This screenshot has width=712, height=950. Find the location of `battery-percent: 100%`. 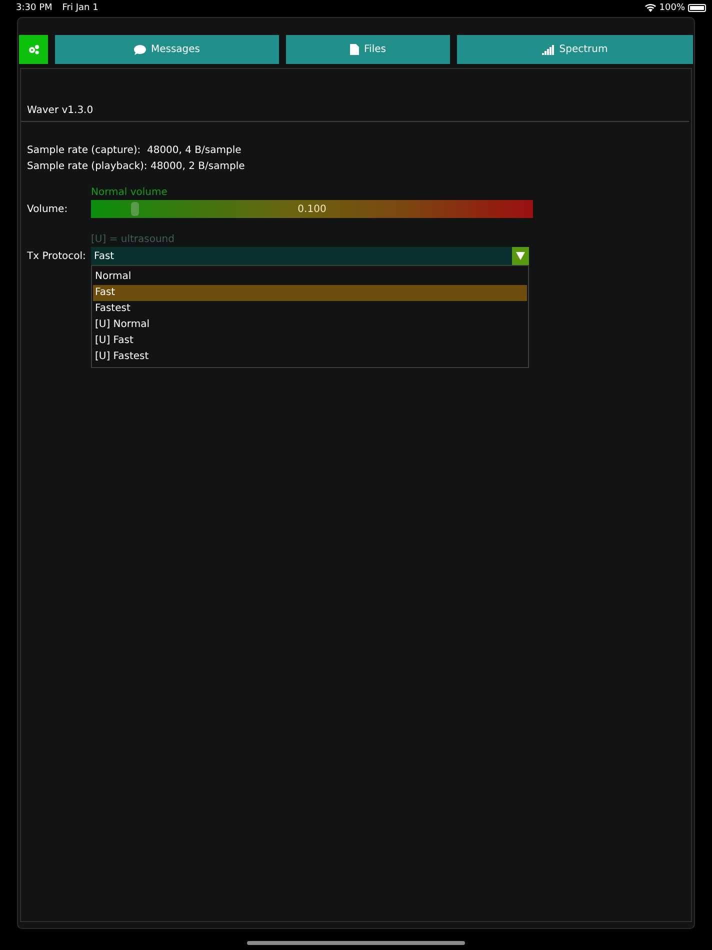

battery-percent: 100% is located at coordinates (672, 8).